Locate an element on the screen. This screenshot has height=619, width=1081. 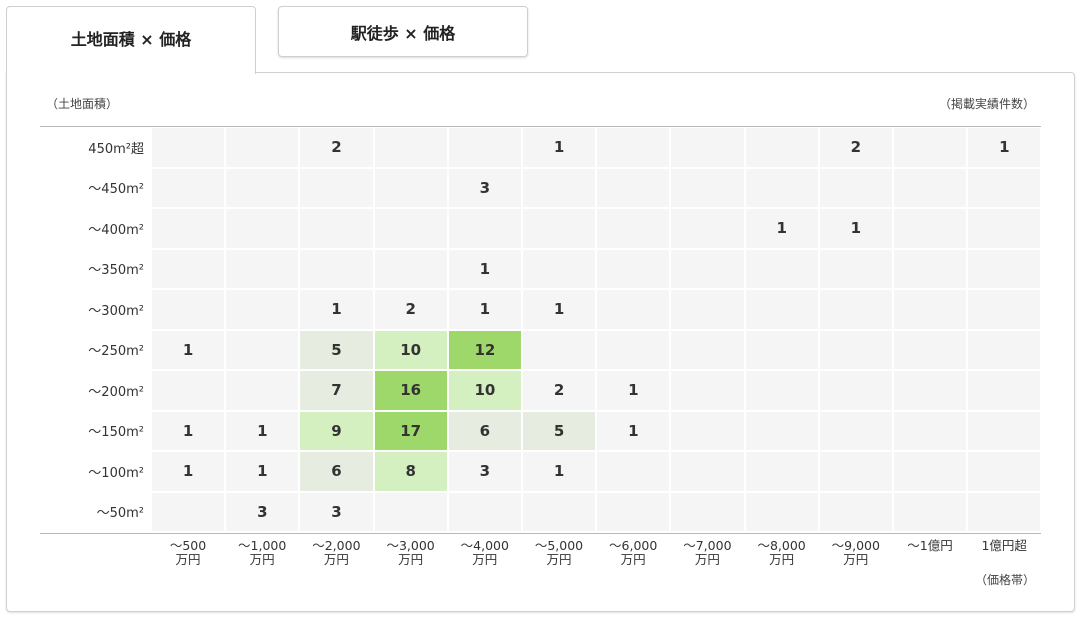
heatmap-cell: 16 is located at coordinates (410, 390).